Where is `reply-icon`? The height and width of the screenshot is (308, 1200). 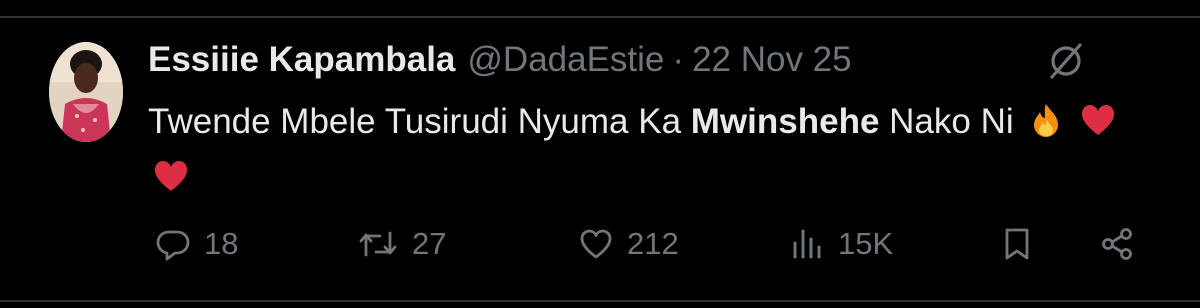 reply-icon is located at coordinates (173, 245).